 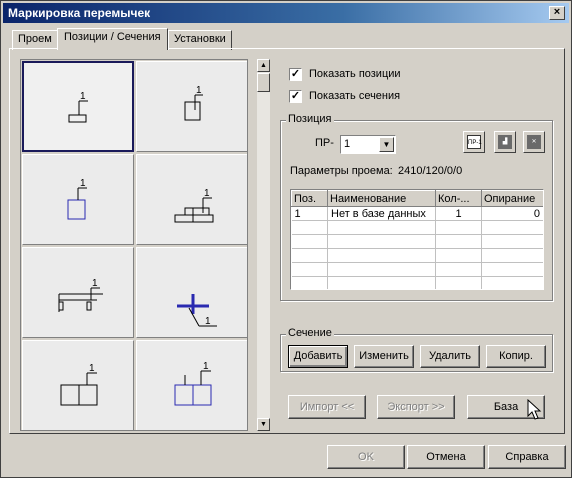 What do you see at coordinates (557, 13) in the screenshot?
I see `close-button: ×` at bounding box center [557, 13].